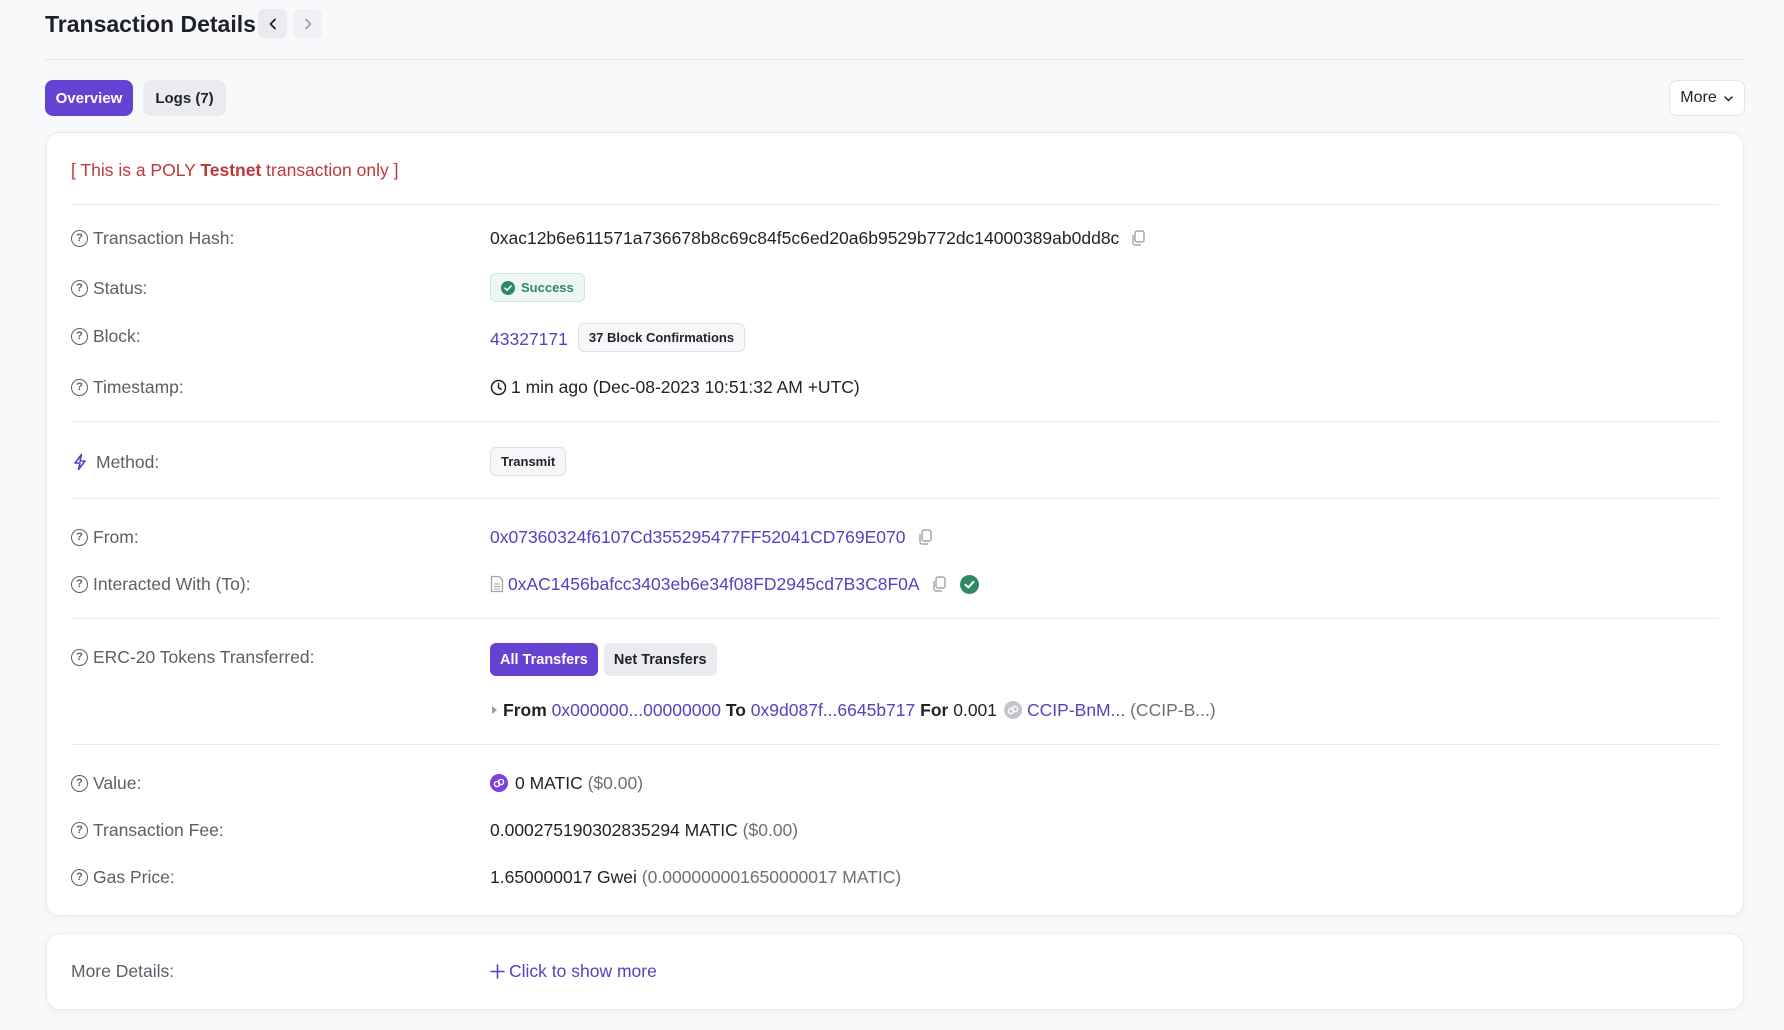 The height and width of the screenshot is (1030, 1784). Describe the element at coordinates (563, 877) in the screenshot. I see `gas-price-amount: 1.650000017 Gwei` at that location.